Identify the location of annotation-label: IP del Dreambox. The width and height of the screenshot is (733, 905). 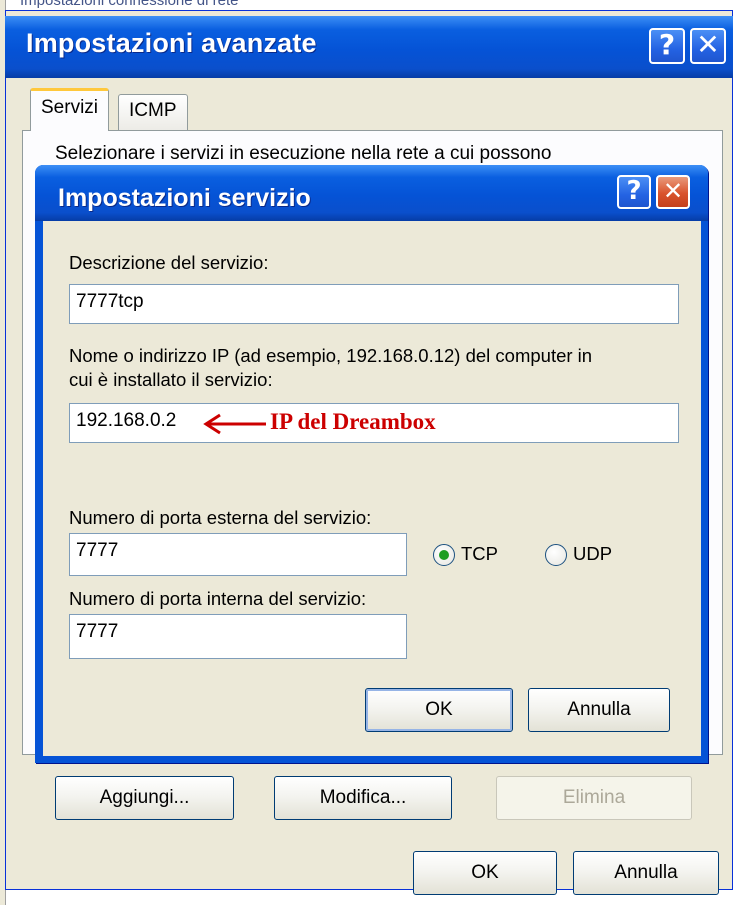
(353, 421).